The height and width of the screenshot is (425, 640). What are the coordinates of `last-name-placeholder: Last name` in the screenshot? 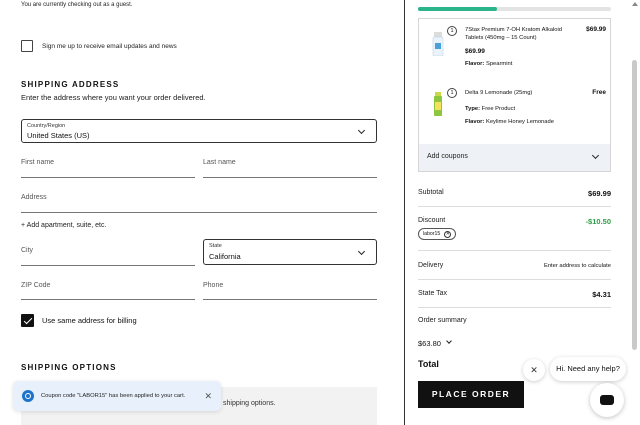 It's located at (219, 162).